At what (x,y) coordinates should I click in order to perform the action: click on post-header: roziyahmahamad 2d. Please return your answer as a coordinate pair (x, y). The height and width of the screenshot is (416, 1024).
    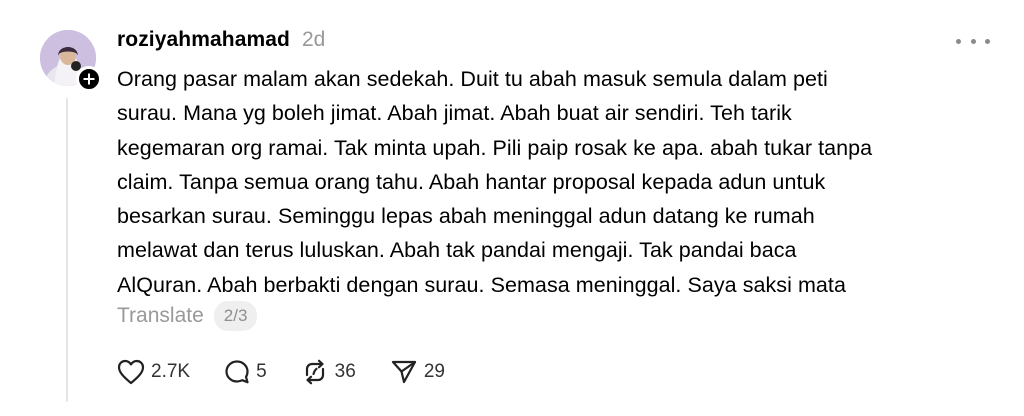
    Looking at the image, I should click on (221, 42).